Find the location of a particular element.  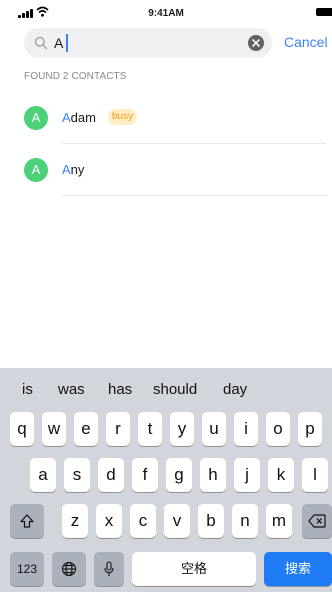

microphone-icon is located at coordinates (109, 568).